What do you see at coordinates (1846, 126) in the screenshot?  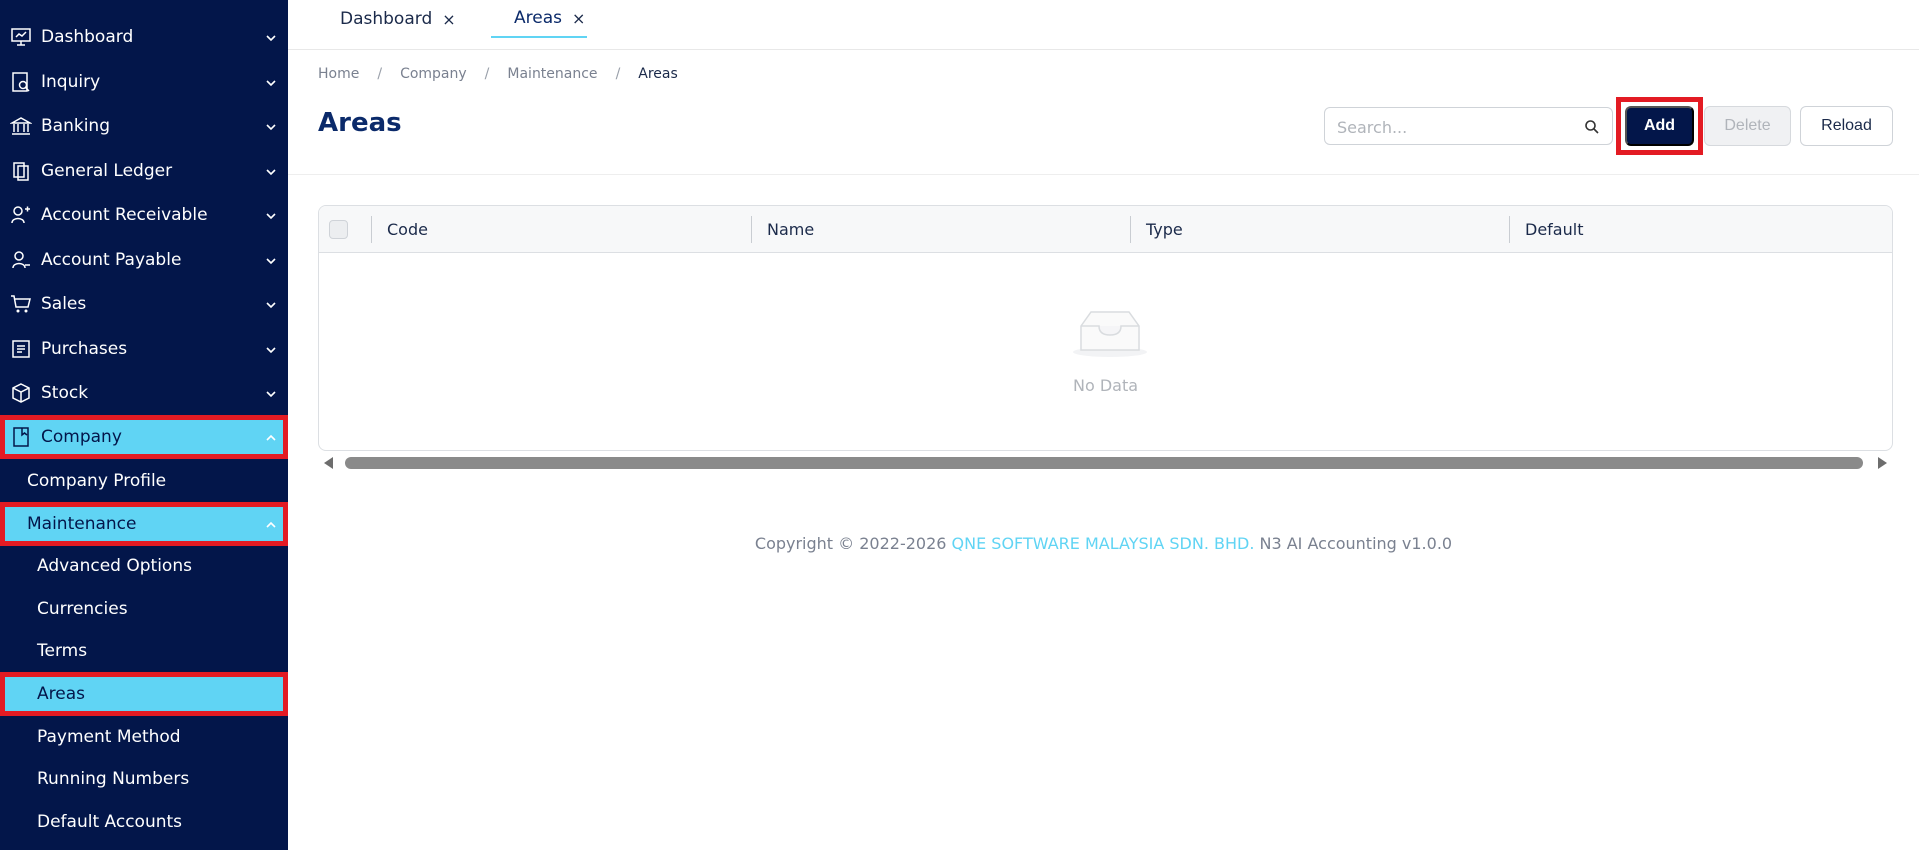 I see `reload-button: Reload` at bounding box center [1846, 126].